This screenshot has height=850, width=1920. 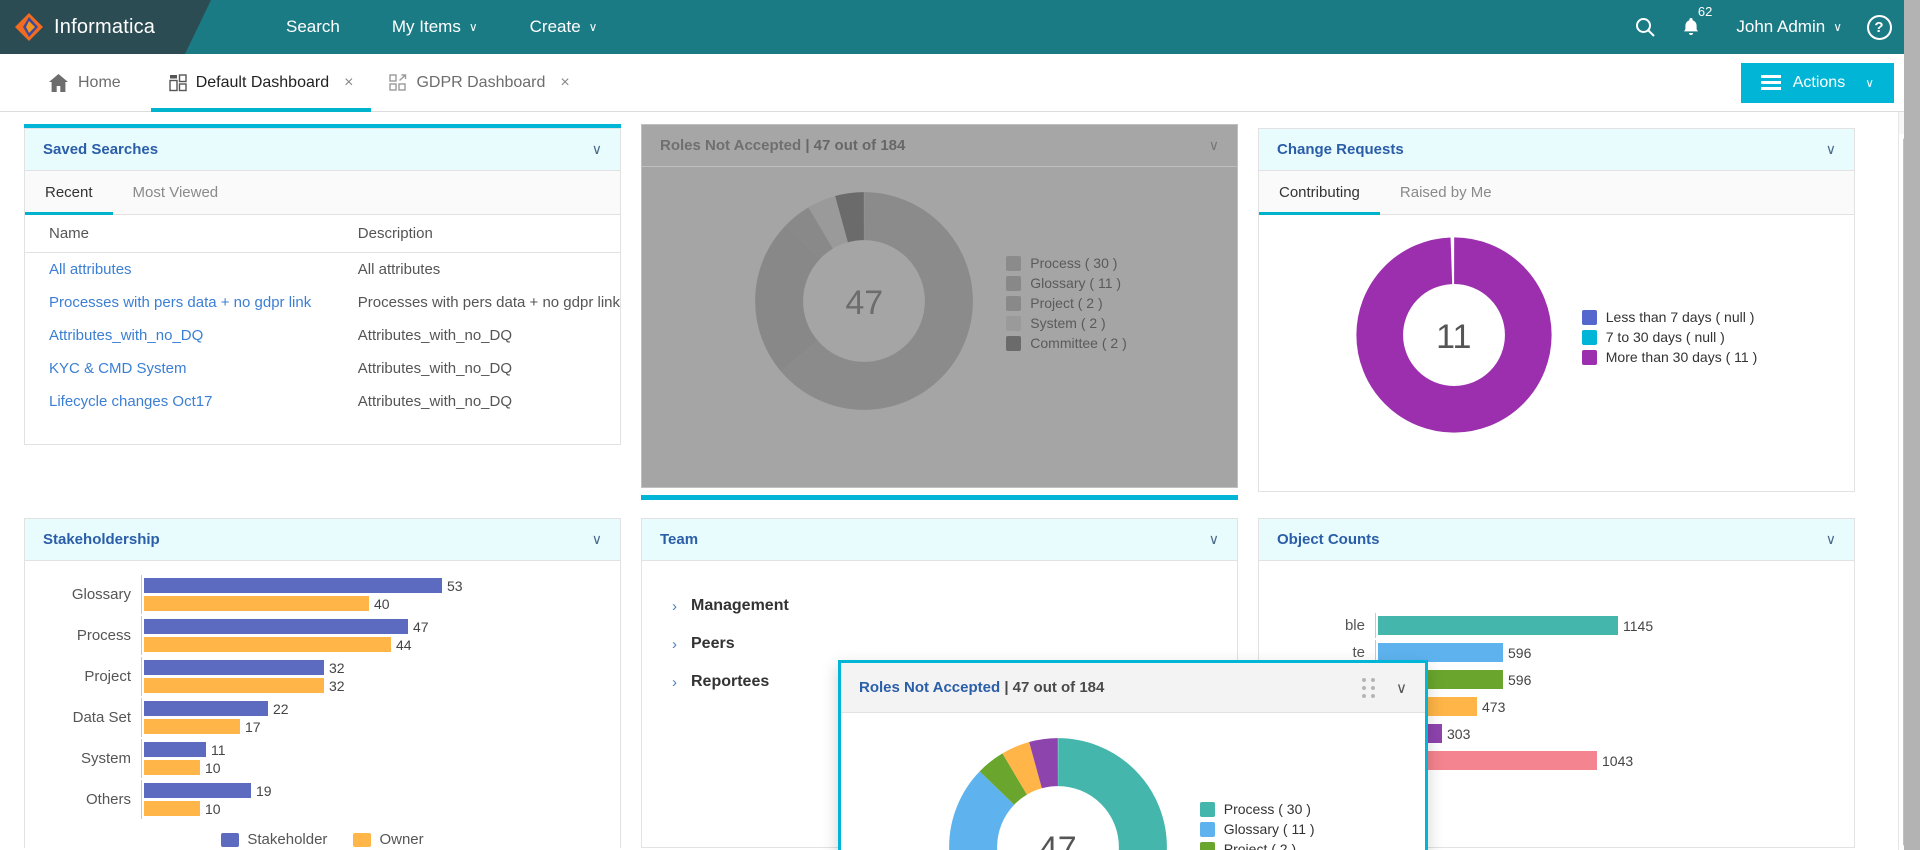 What do you see at coordinates (1611, 733) in the screenshot?
I see `bar-object-count: 303` at bounding box center [1611, 733].